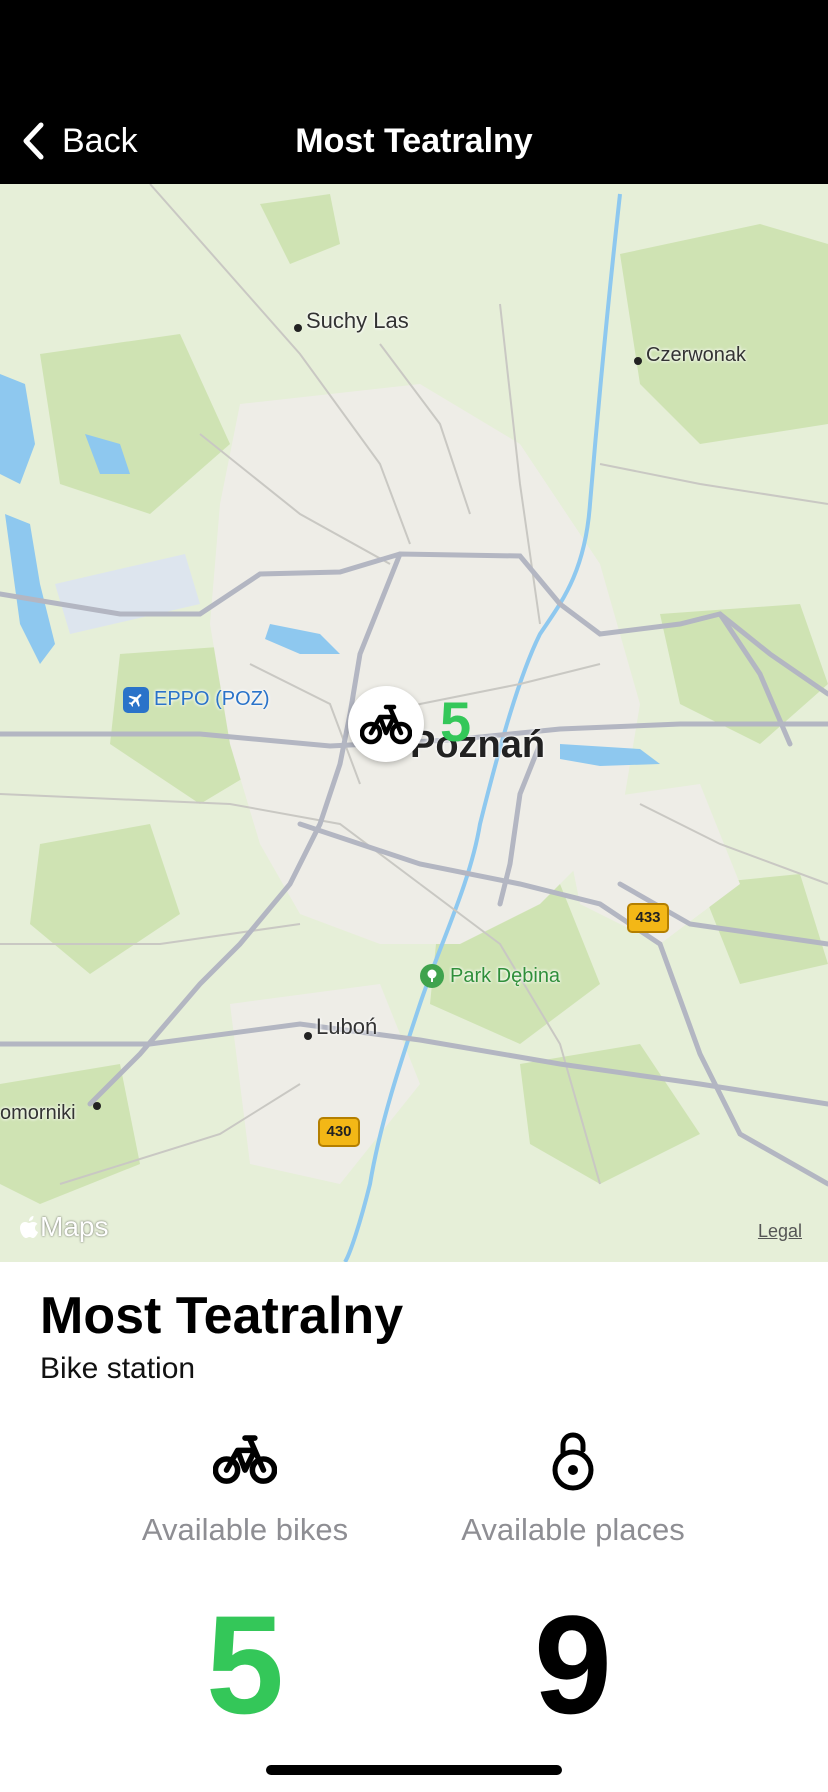 The width and height of the screenshot is (828, 1792). What do you see at coordinates (136, 700) in the screenshot?
I see `airplane-icon` at bounding box center [136, 700].